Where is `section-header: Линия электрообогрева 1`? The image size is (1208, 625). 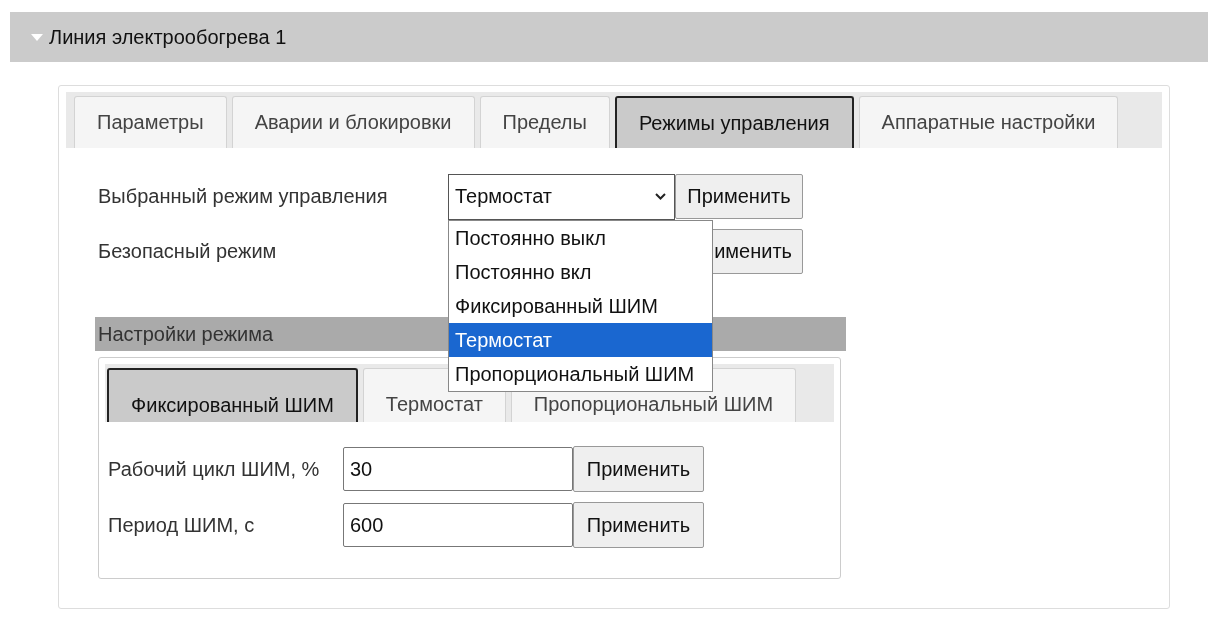
section-header: Линия электрообогрева 1 is located at coordinates (609, 37).